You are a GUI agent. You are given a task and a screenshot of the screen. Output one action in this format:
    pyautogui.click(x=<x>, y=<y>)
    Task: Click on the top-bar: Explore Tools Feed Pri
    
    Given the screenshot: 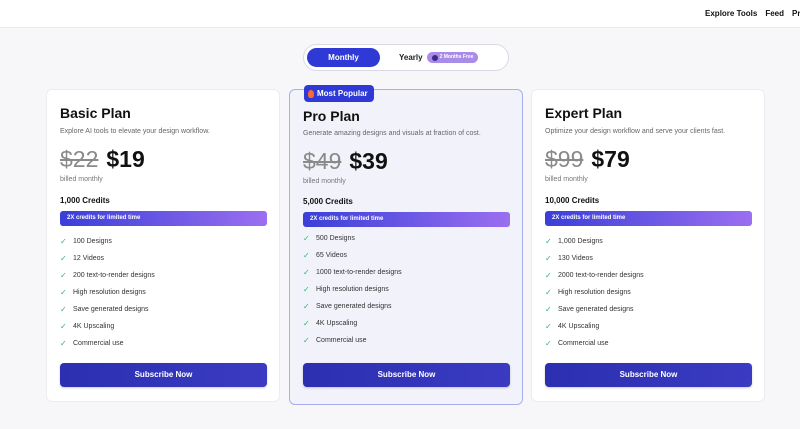 What is the action you would take?
    pyautogui.click(x=400, y=14)
    